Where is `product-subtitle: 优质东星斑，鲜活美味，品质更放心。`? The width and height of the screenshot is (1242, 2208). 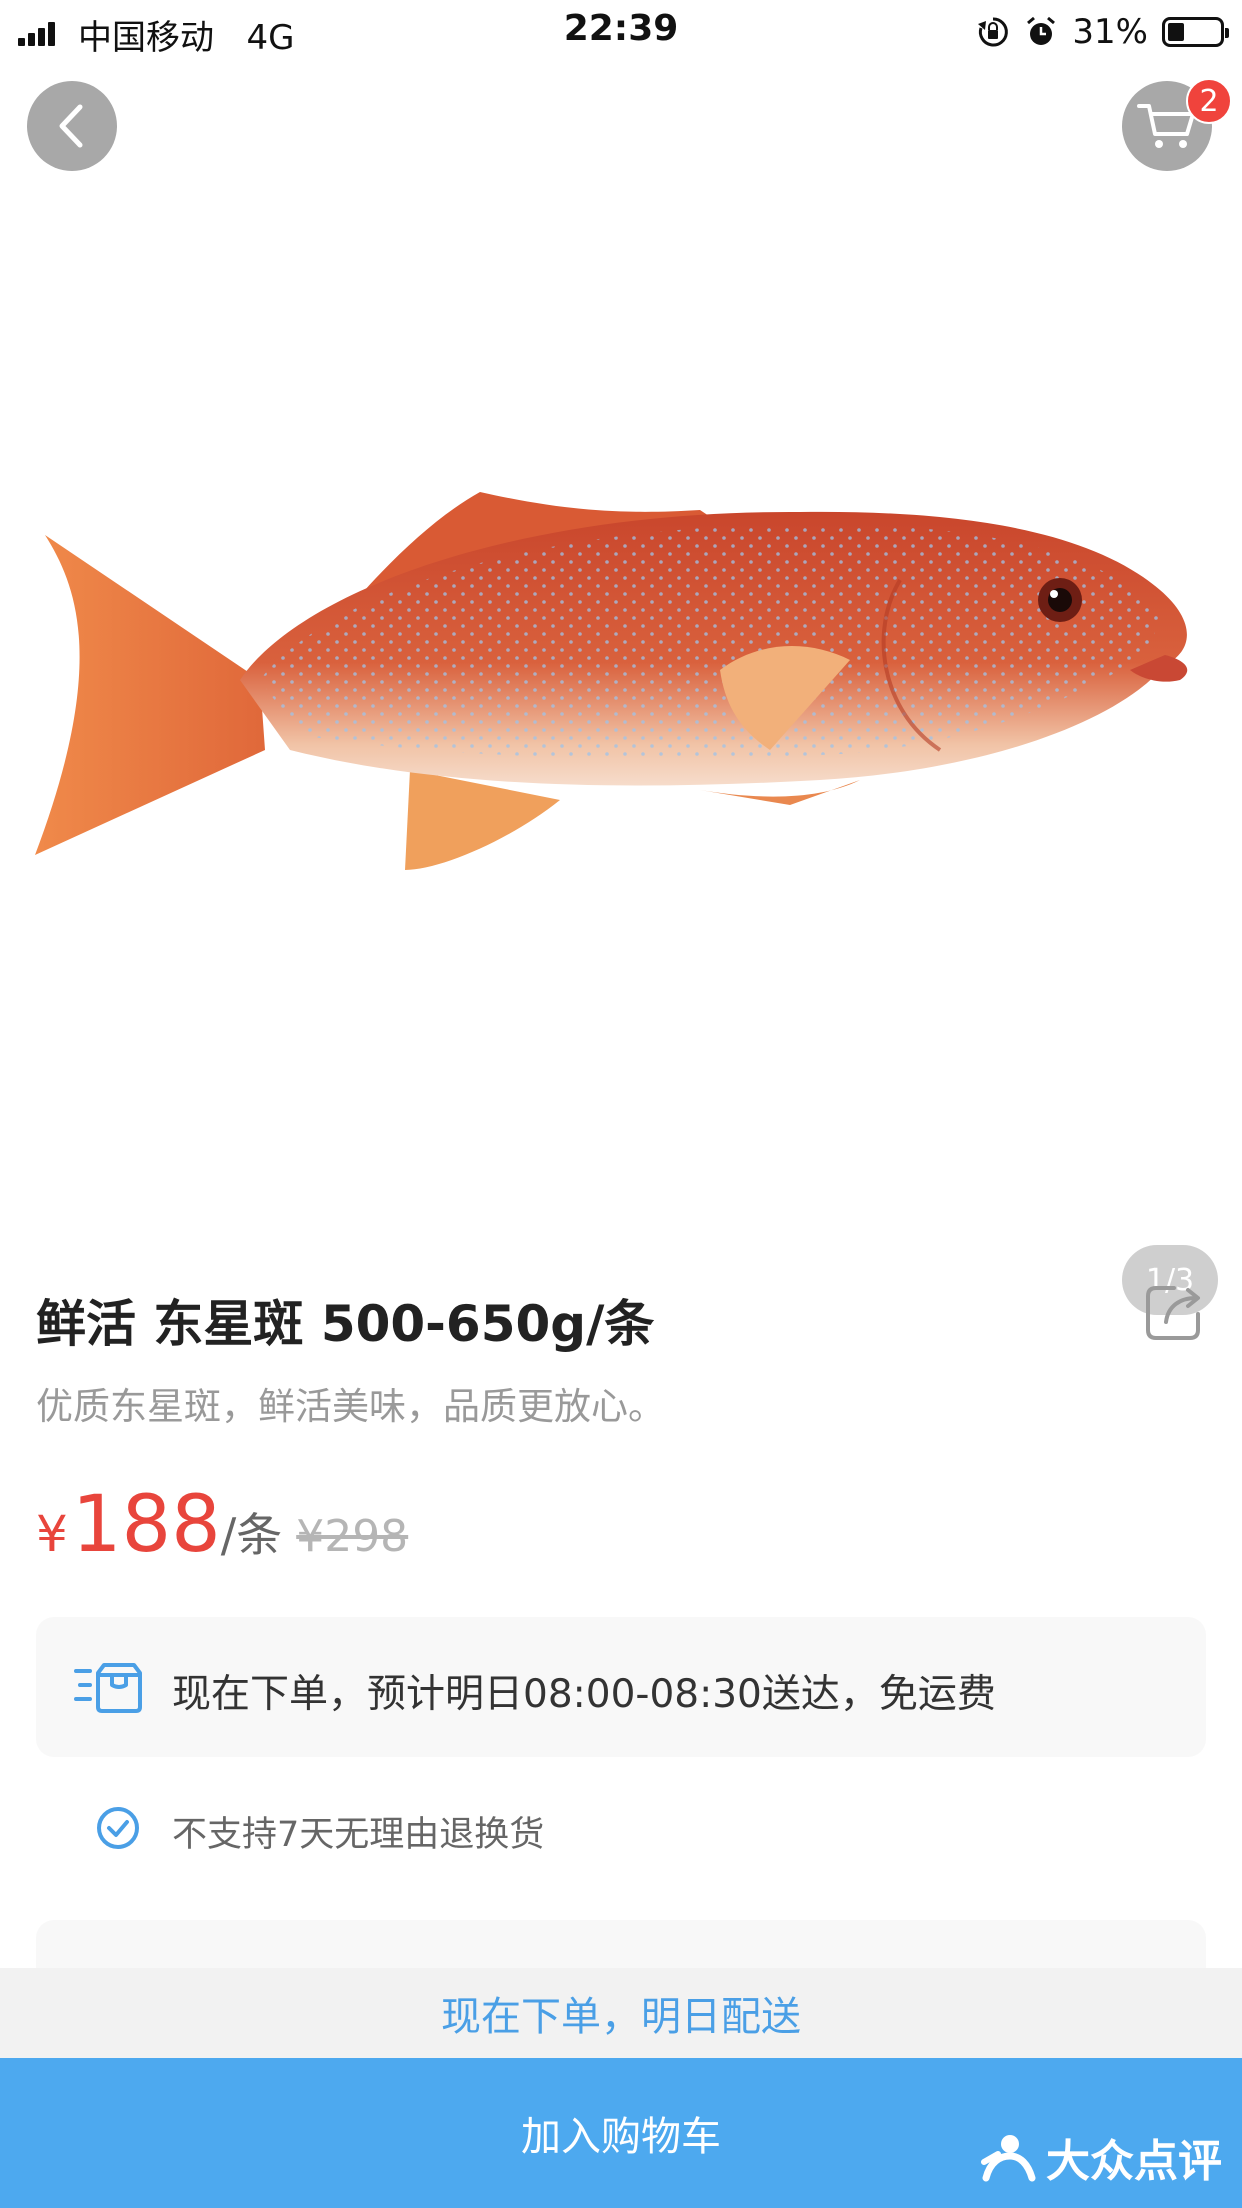
product-subtitle: 优质东星斑，鲜活美味，品质更放心。 is located at coordinates (350, 1406).